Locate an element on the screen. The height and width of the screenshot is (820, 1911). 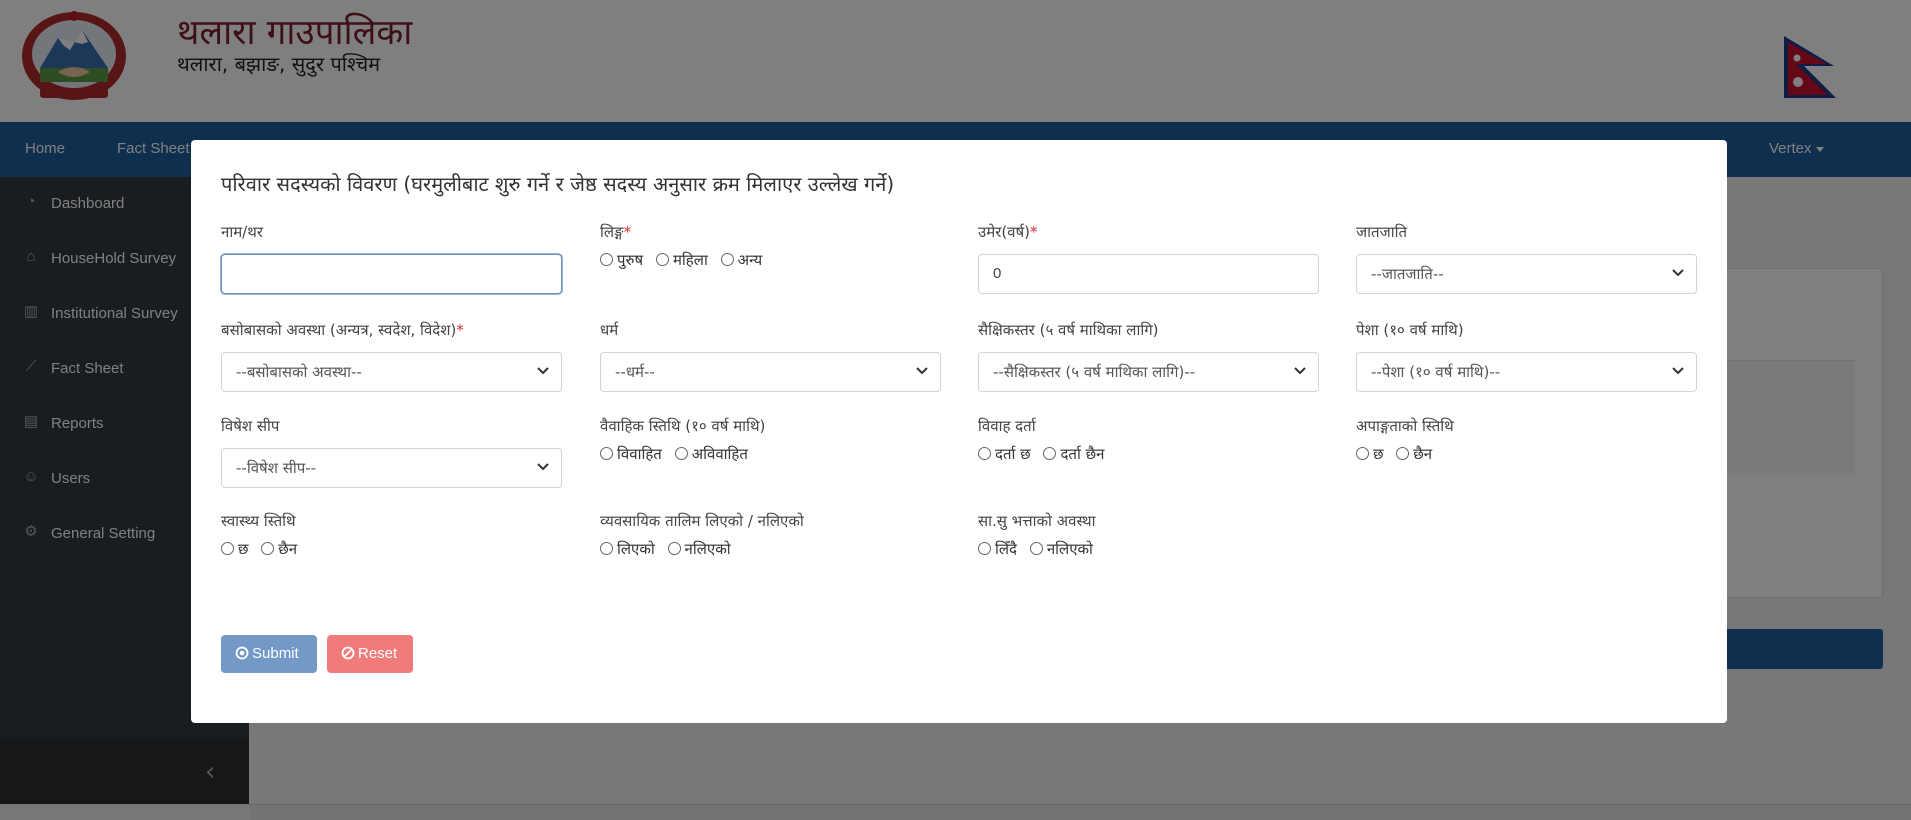
training-label: व्यवसायिक तालिम लिएको / नलिएको is located at coordinates (702, 521).